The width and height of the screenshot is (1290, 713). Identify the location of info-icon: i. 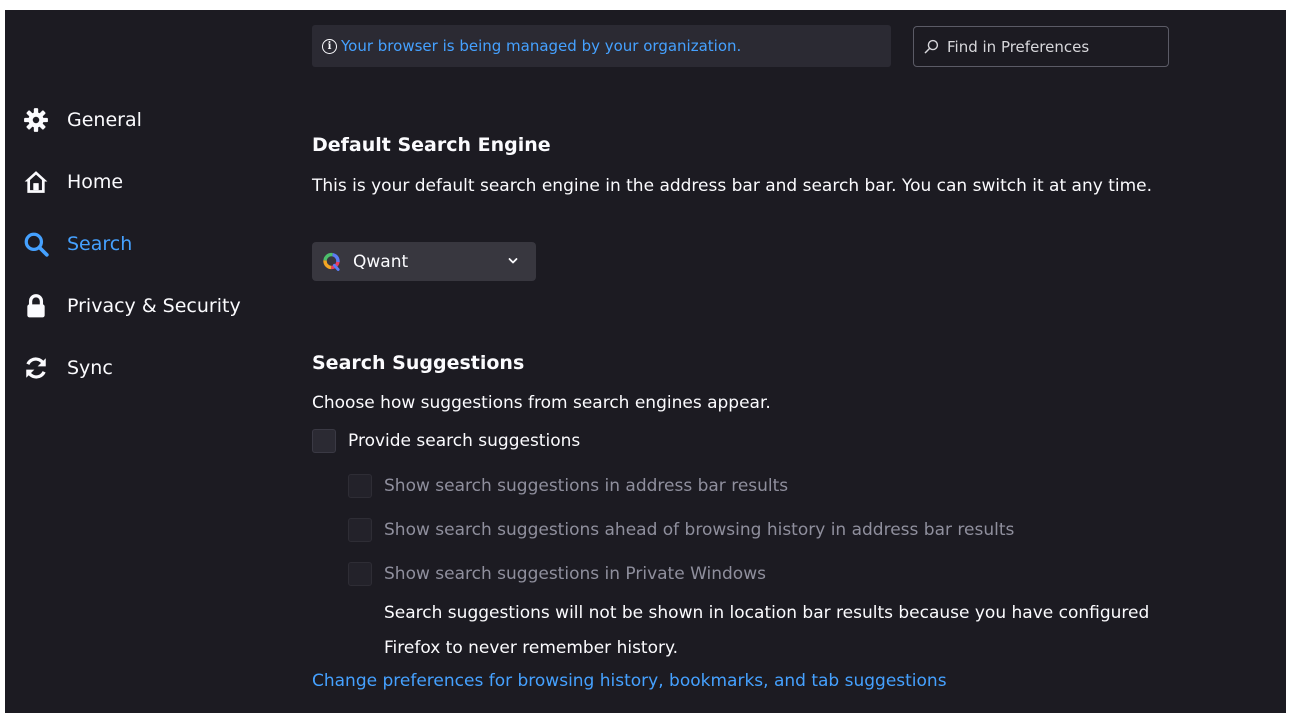
(329, 46).